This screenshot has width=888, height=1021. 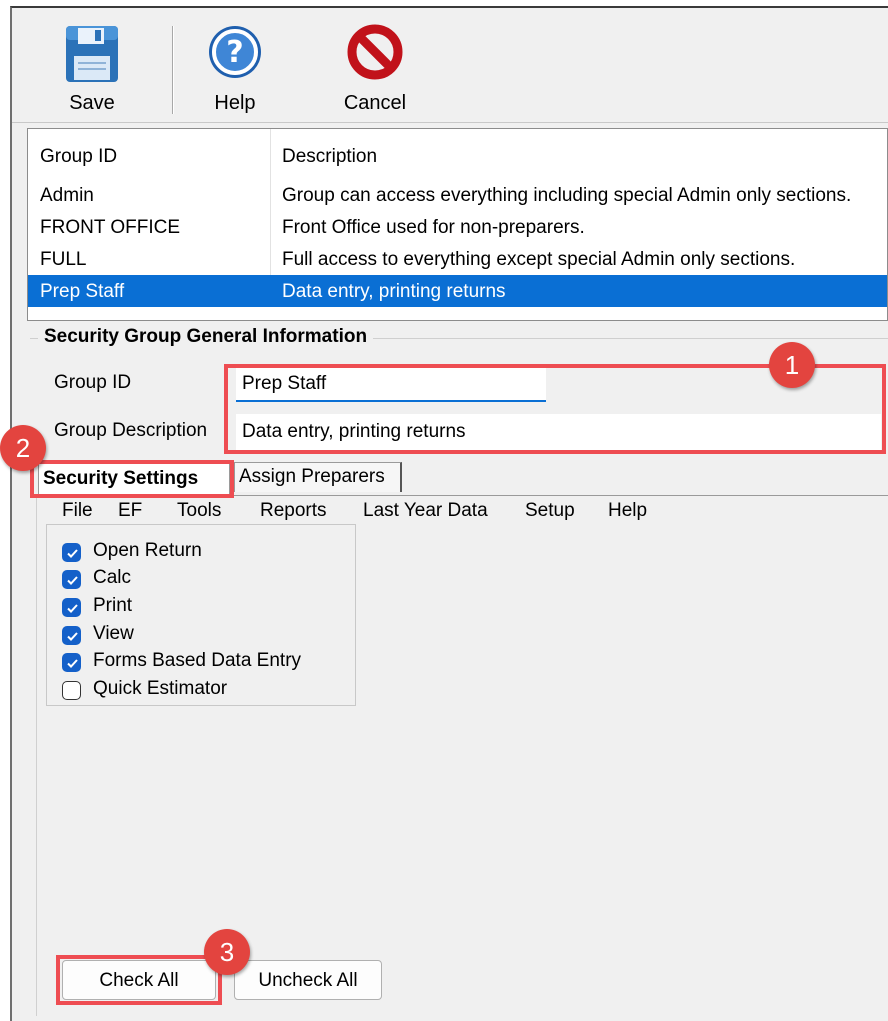 I want to click on menu-tools: Tools, so click(x=199, y=511).